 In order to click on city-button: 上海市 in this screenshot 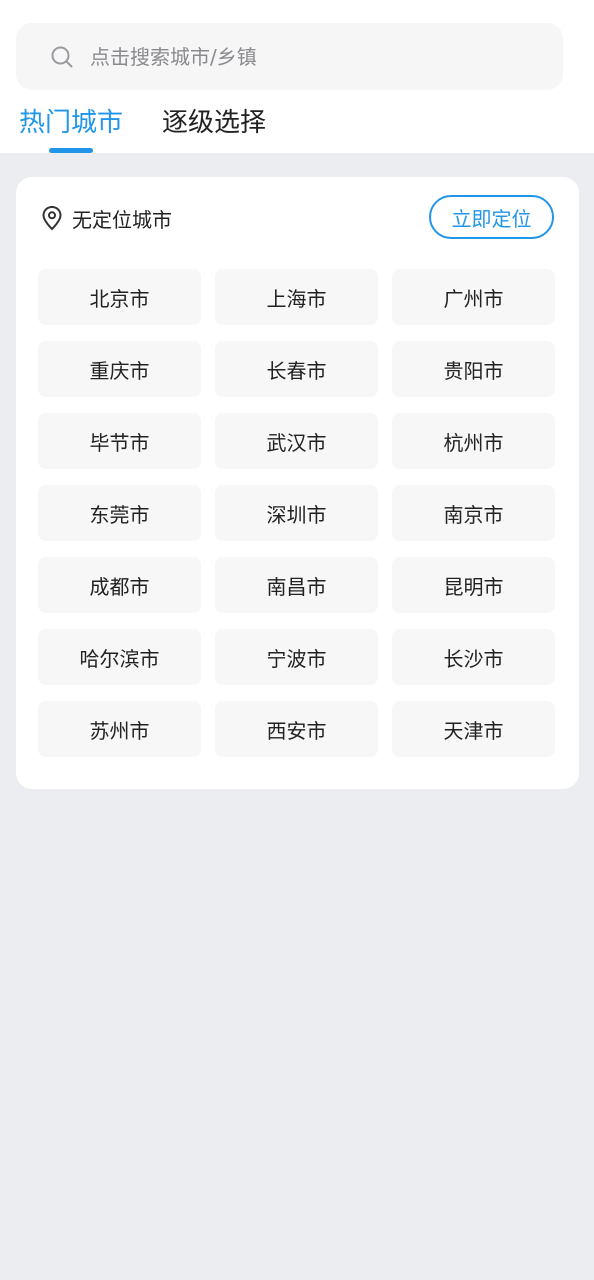, I will do `click(296, 297)`.